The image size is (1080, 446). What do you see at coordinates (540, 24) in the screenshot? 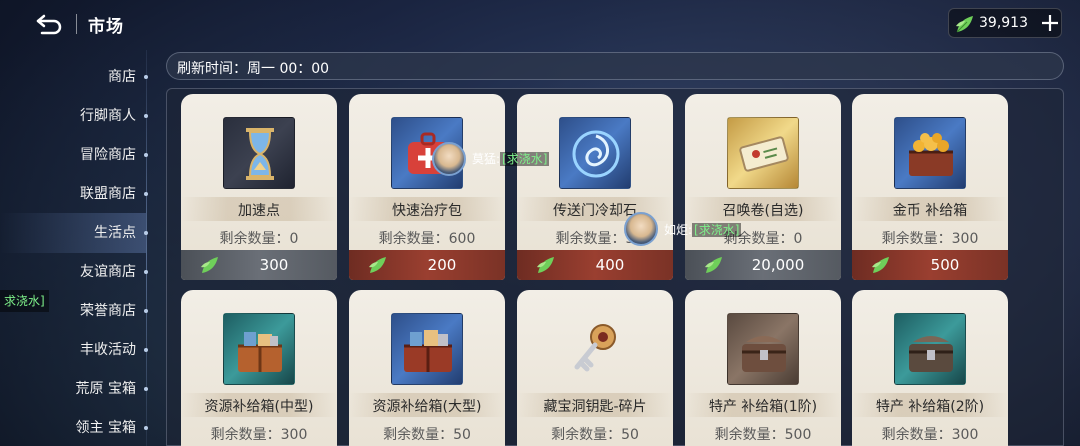
I see `top-bar: 市场 39,913` at bounding box center [540, 24].